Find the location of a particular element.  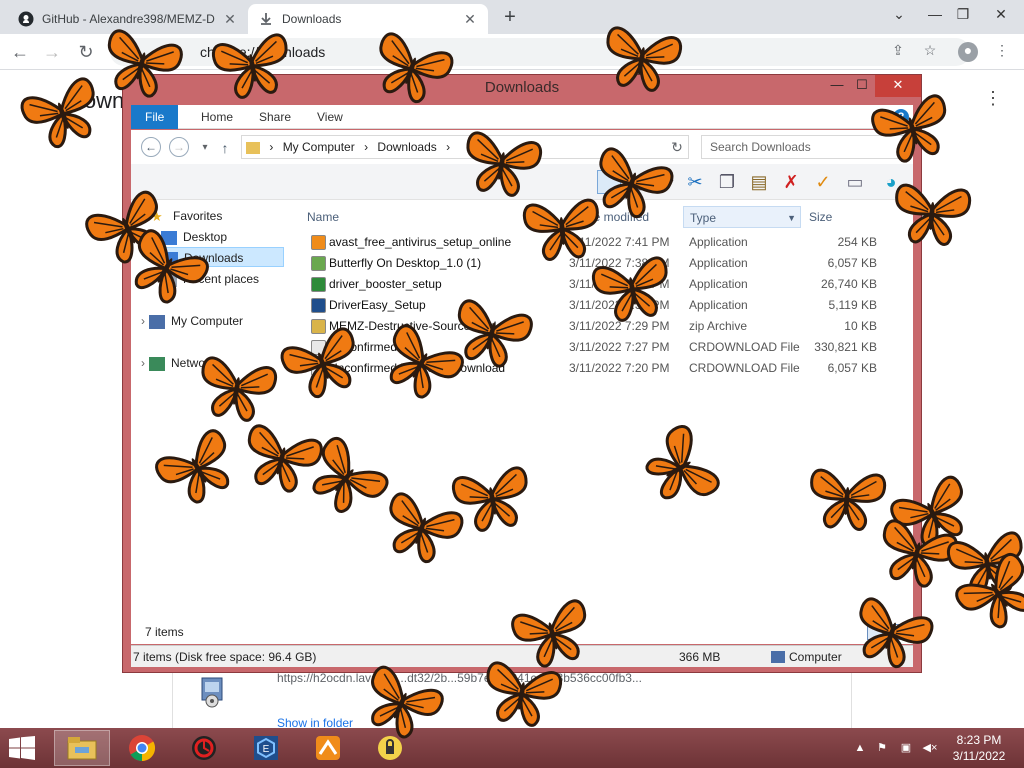

installer-file-icon is located at coordinates (213, 692).